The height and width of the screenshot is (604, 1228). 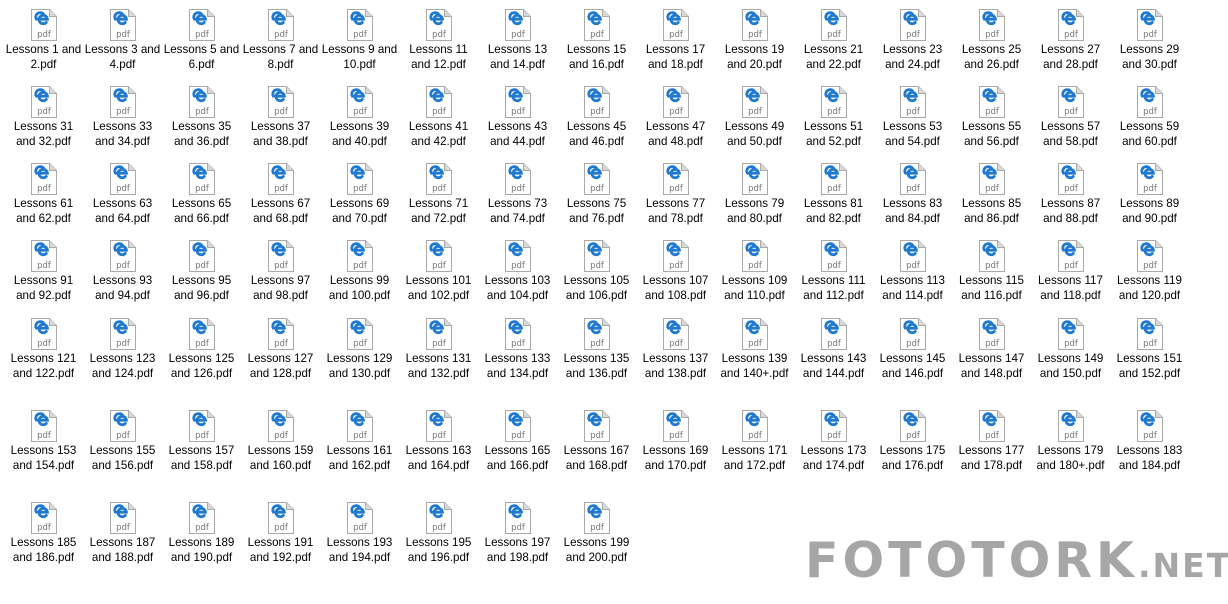 I want to click on file-item: pdf Lessons 75 and 76.pdf, so click(x=596, y=194).